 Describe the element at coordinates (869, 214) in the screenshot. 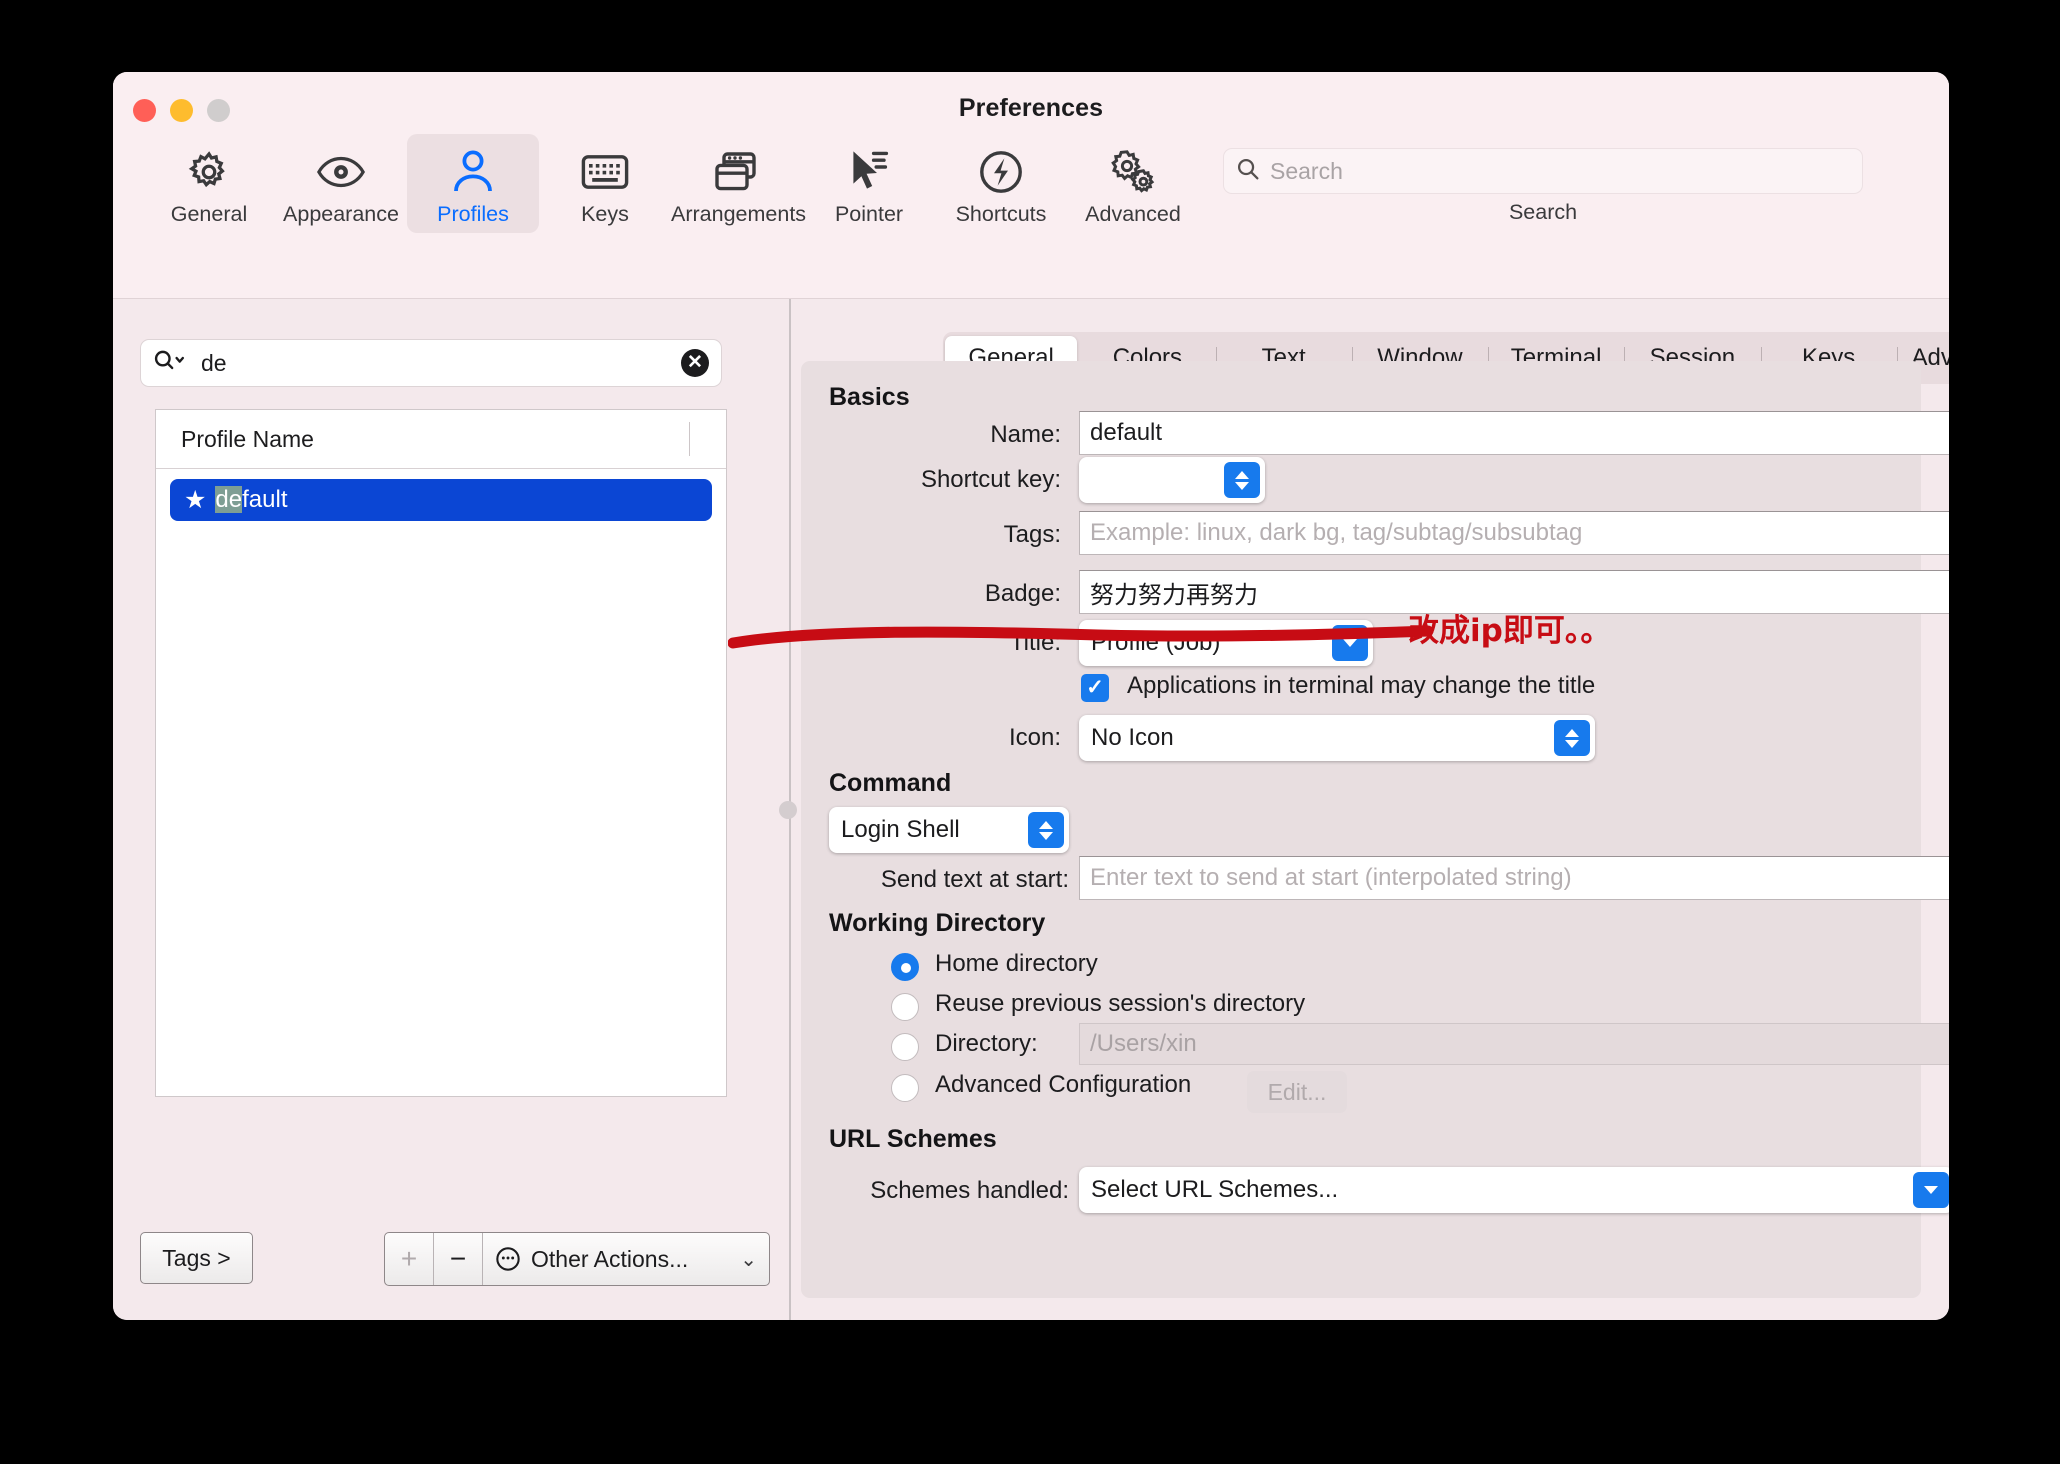

I see `toolbar-item-label: Pointer` at that location.